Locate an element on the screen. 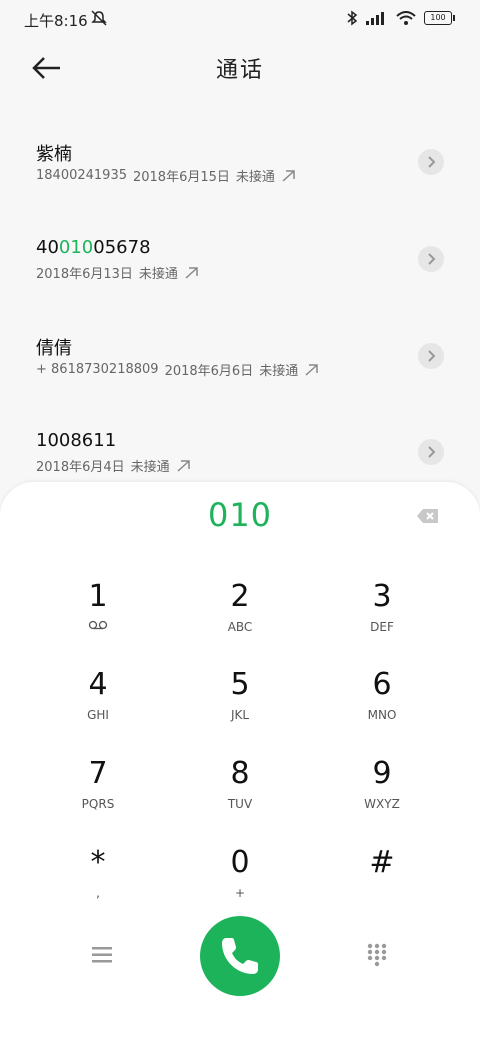 This screenshot has width=480, height=1040. phone-icon is located at coordinates (240, 956).